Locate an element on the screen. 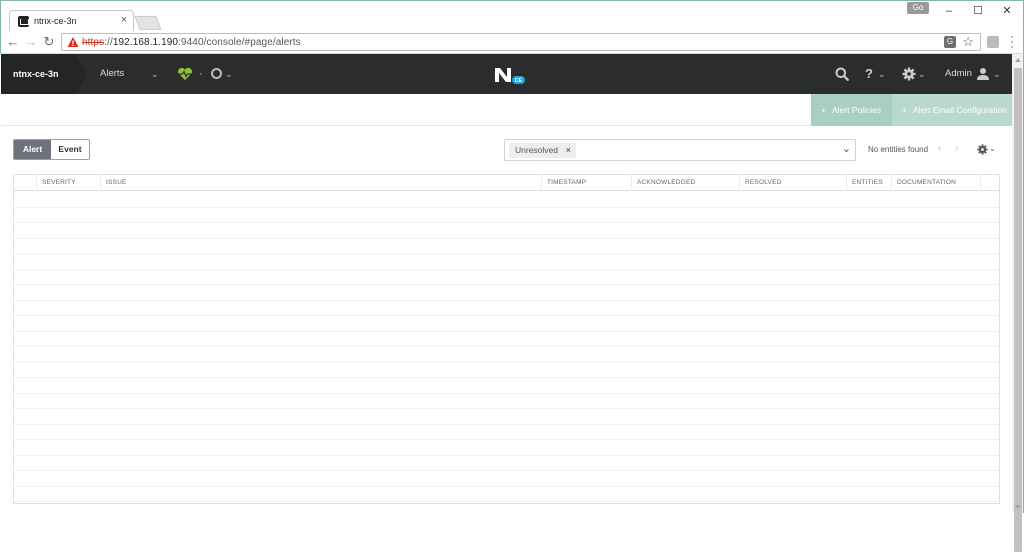 This screenshot has width=1024, height=552. alert-policies-button: + Alert Policies is located at coordinates (851, 110).